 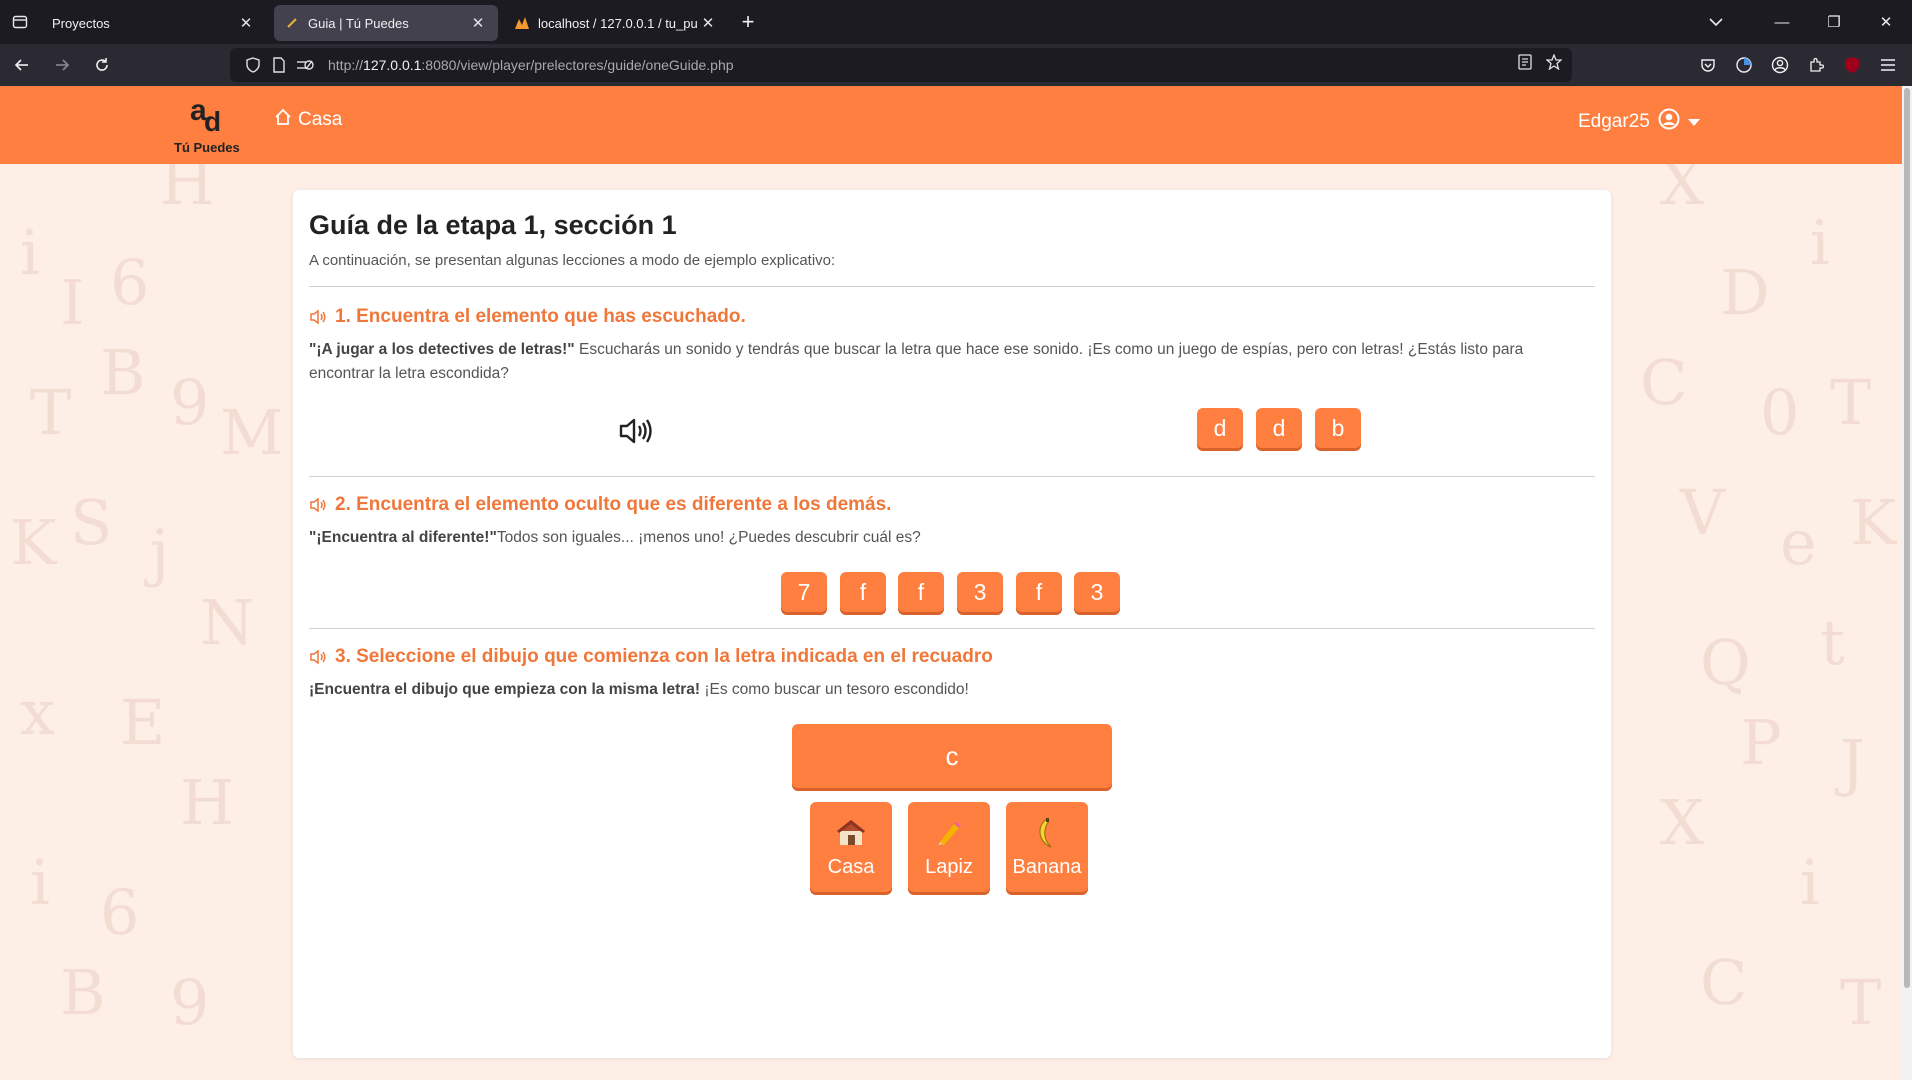 What do you see at coordinates (1907, 538) in the screenshot?
I see `scrollbar-thumb` at bounding box center [1907, 538].